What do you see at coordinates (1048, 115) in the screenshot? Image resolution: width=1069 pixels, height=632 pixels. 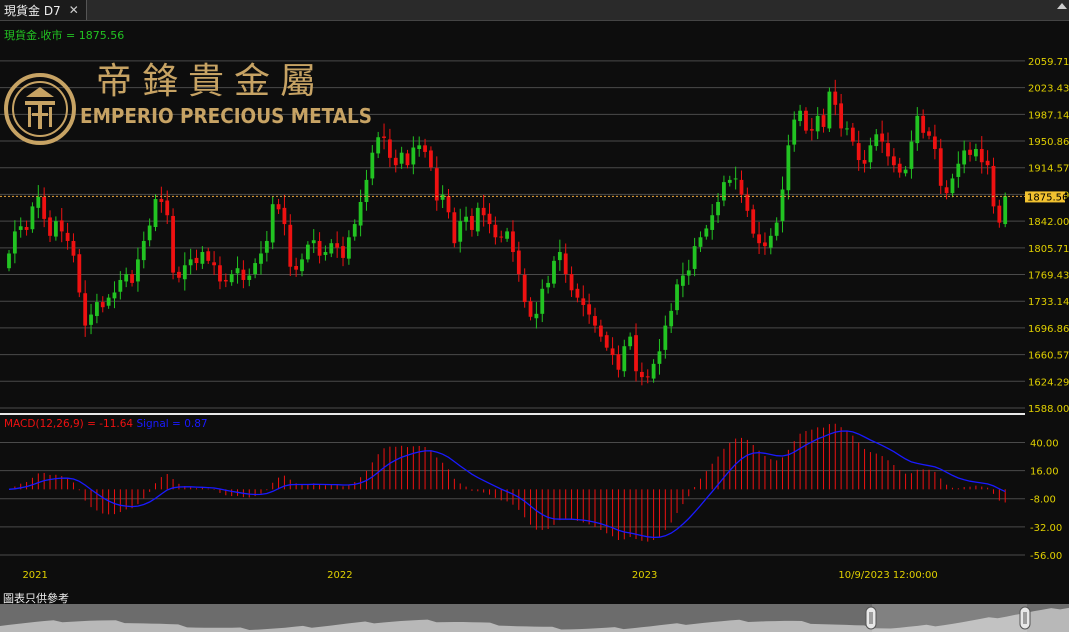 I see `price-tick-label: 1987.14` at bounding box center [1048, 115].